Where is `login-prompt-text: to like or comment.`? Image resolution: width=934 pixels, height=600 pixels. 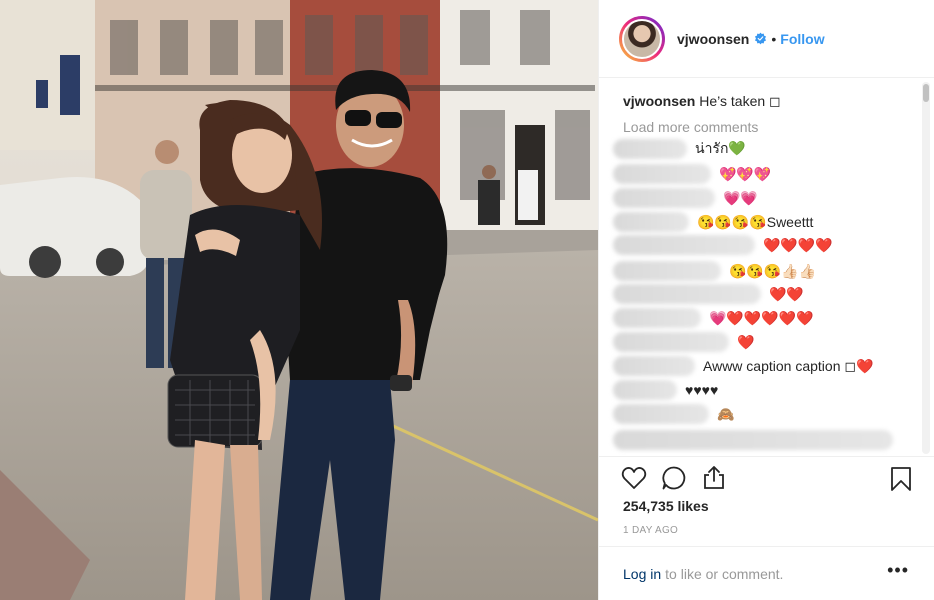
login-prompt-text: to like or comment. is located at coordinates (724, 573).